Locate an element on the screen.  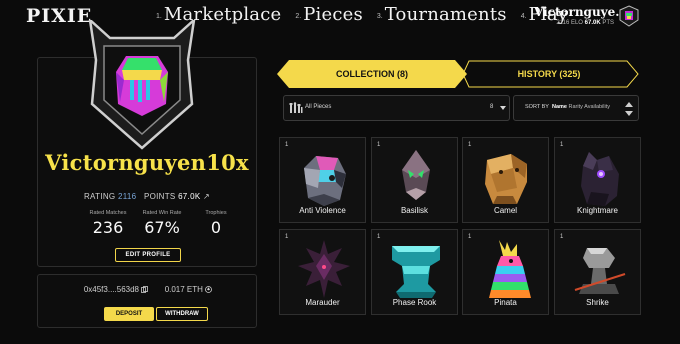
stat-value: 67% is located at coordinates (162, 227).